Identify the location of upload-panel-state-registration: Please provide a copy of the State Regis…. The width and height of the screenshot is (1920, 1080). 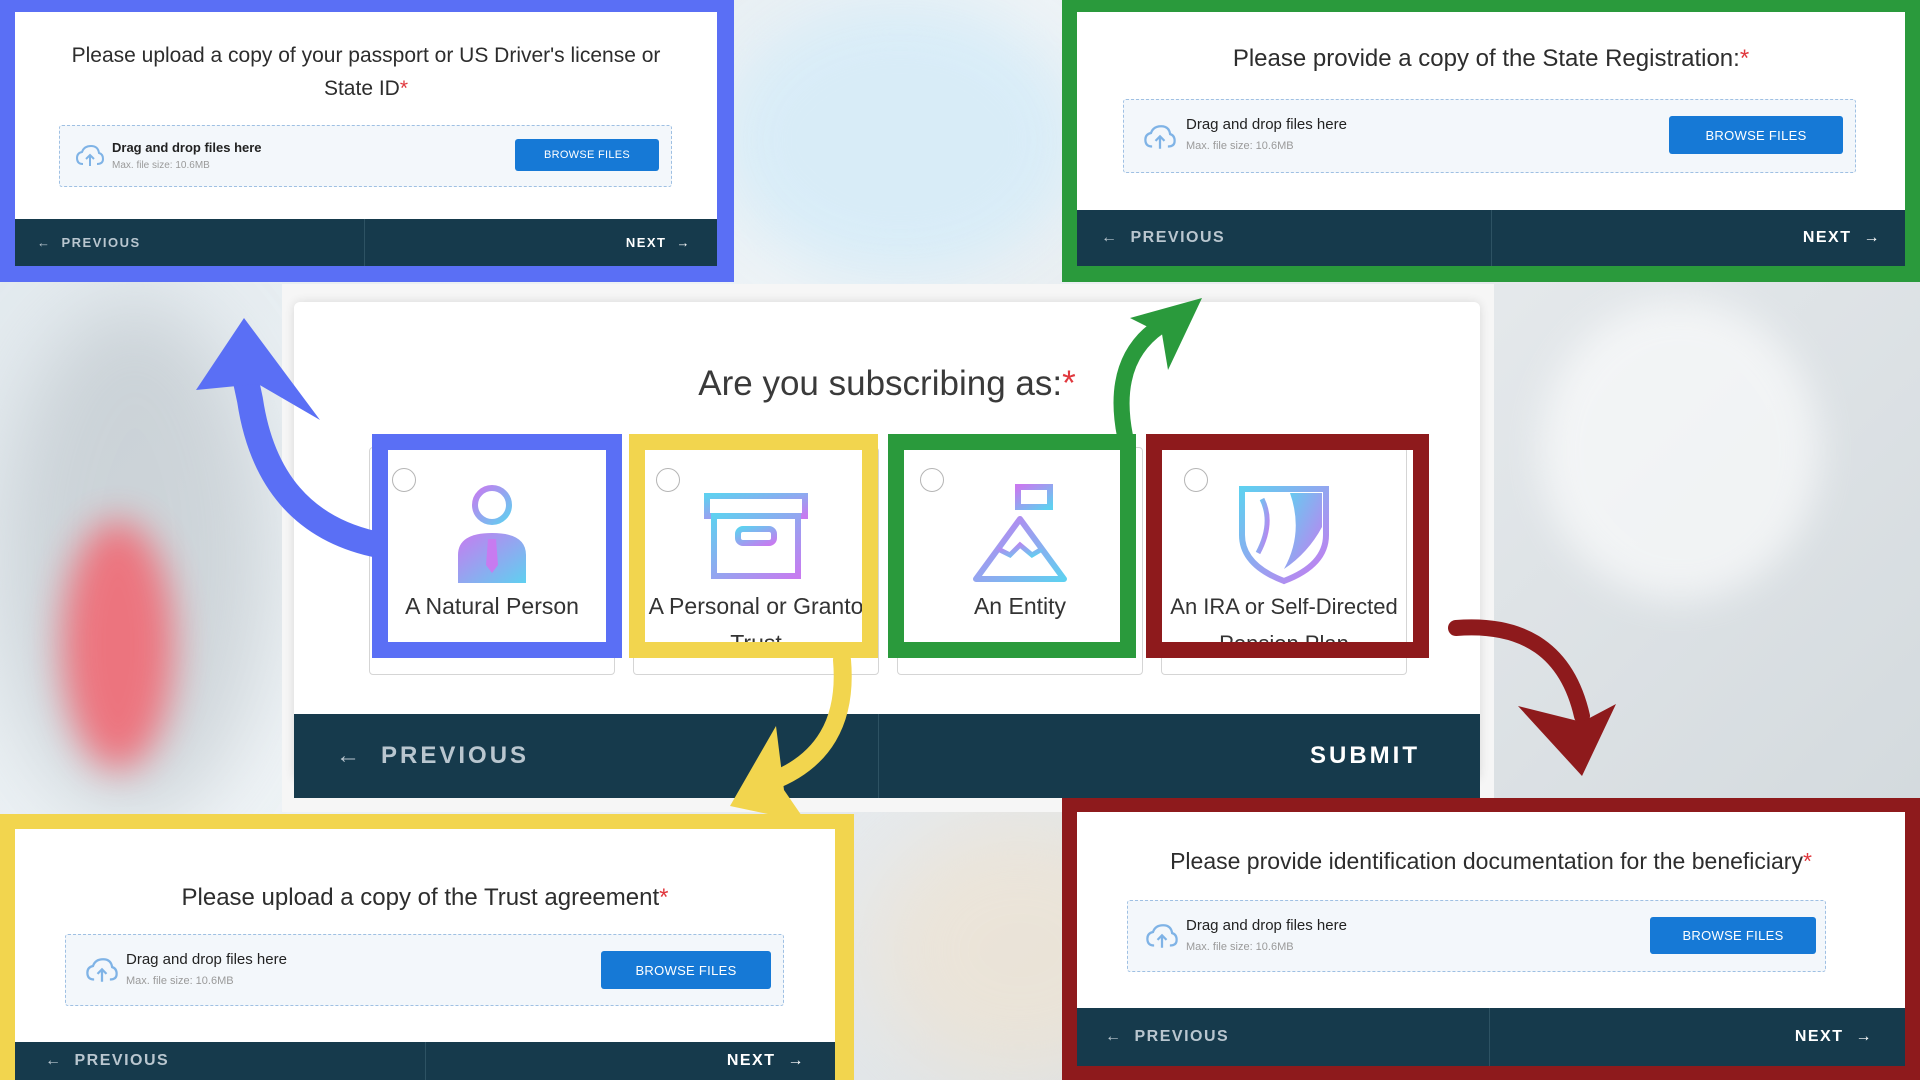
(1491, 139).